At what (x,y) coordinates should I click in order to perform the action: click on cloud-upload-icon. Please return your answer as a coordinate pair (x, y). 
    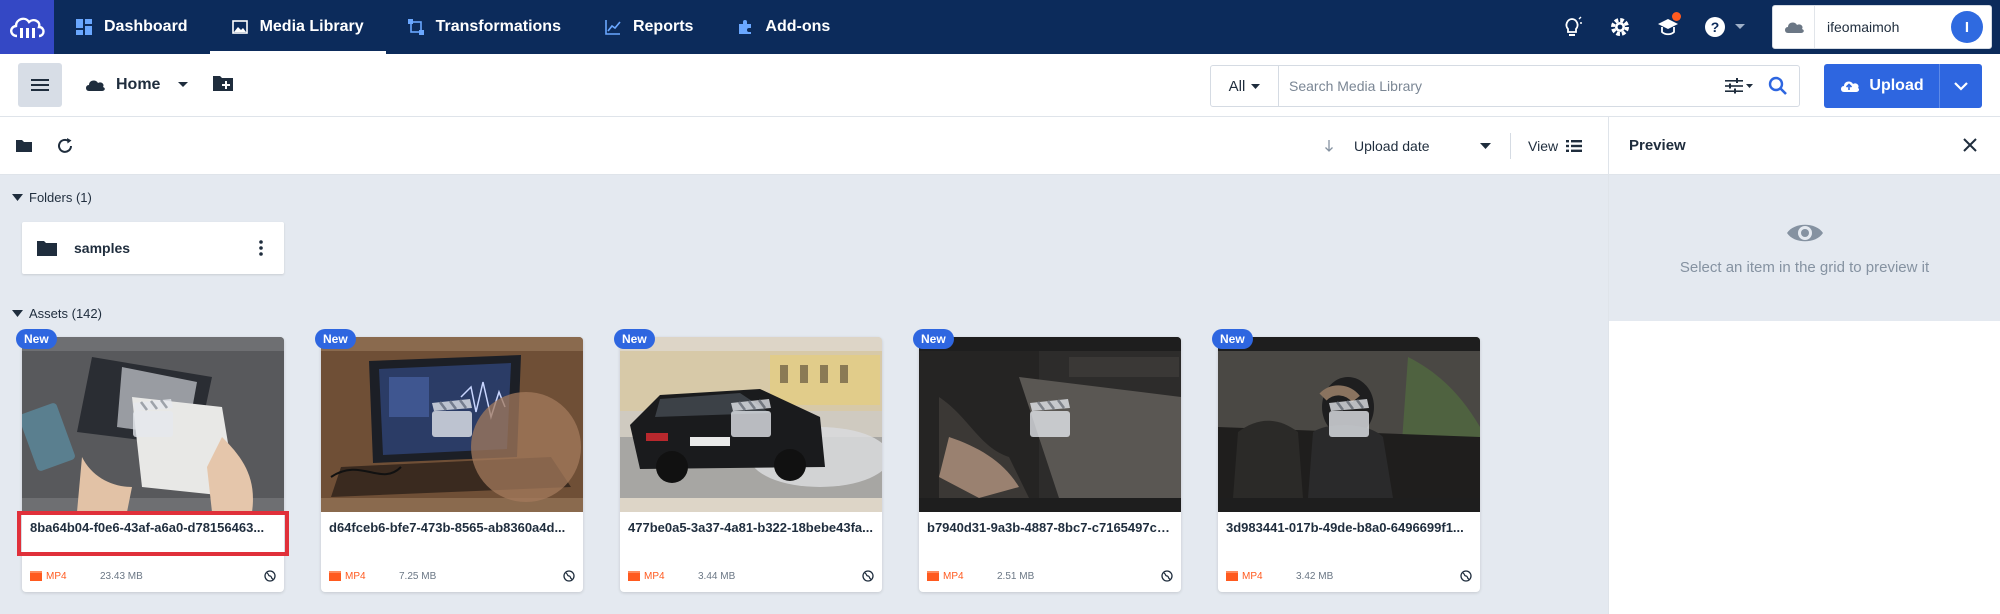
    Looking at the image, I should click on (1850, 86).